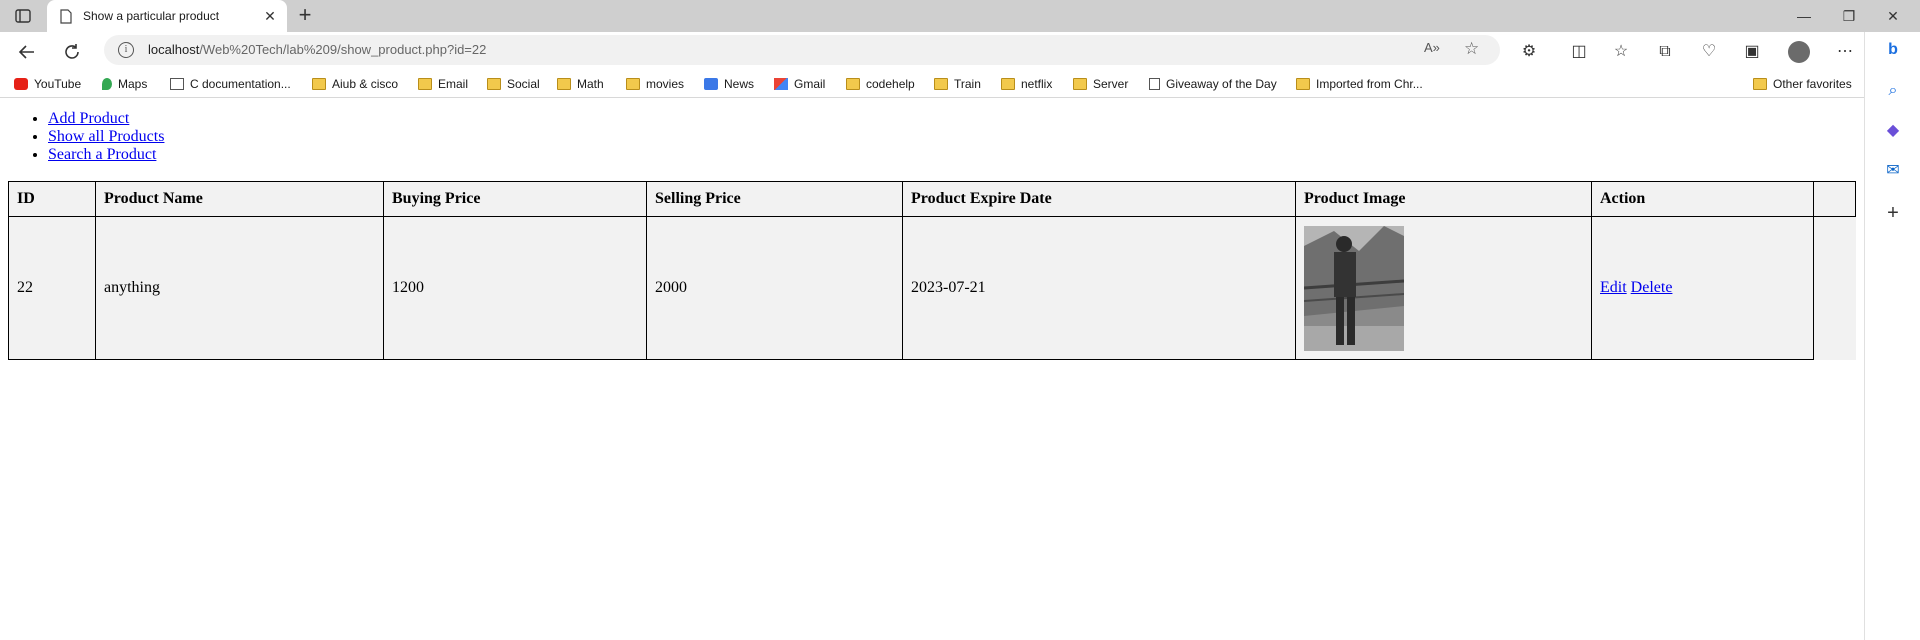 Image resolution: width=1920 pixels, height=640 pixels. What do you see at coordinates (27, 52) in the screenshot?
I see `back-icon` at bounding box center [27, 52].